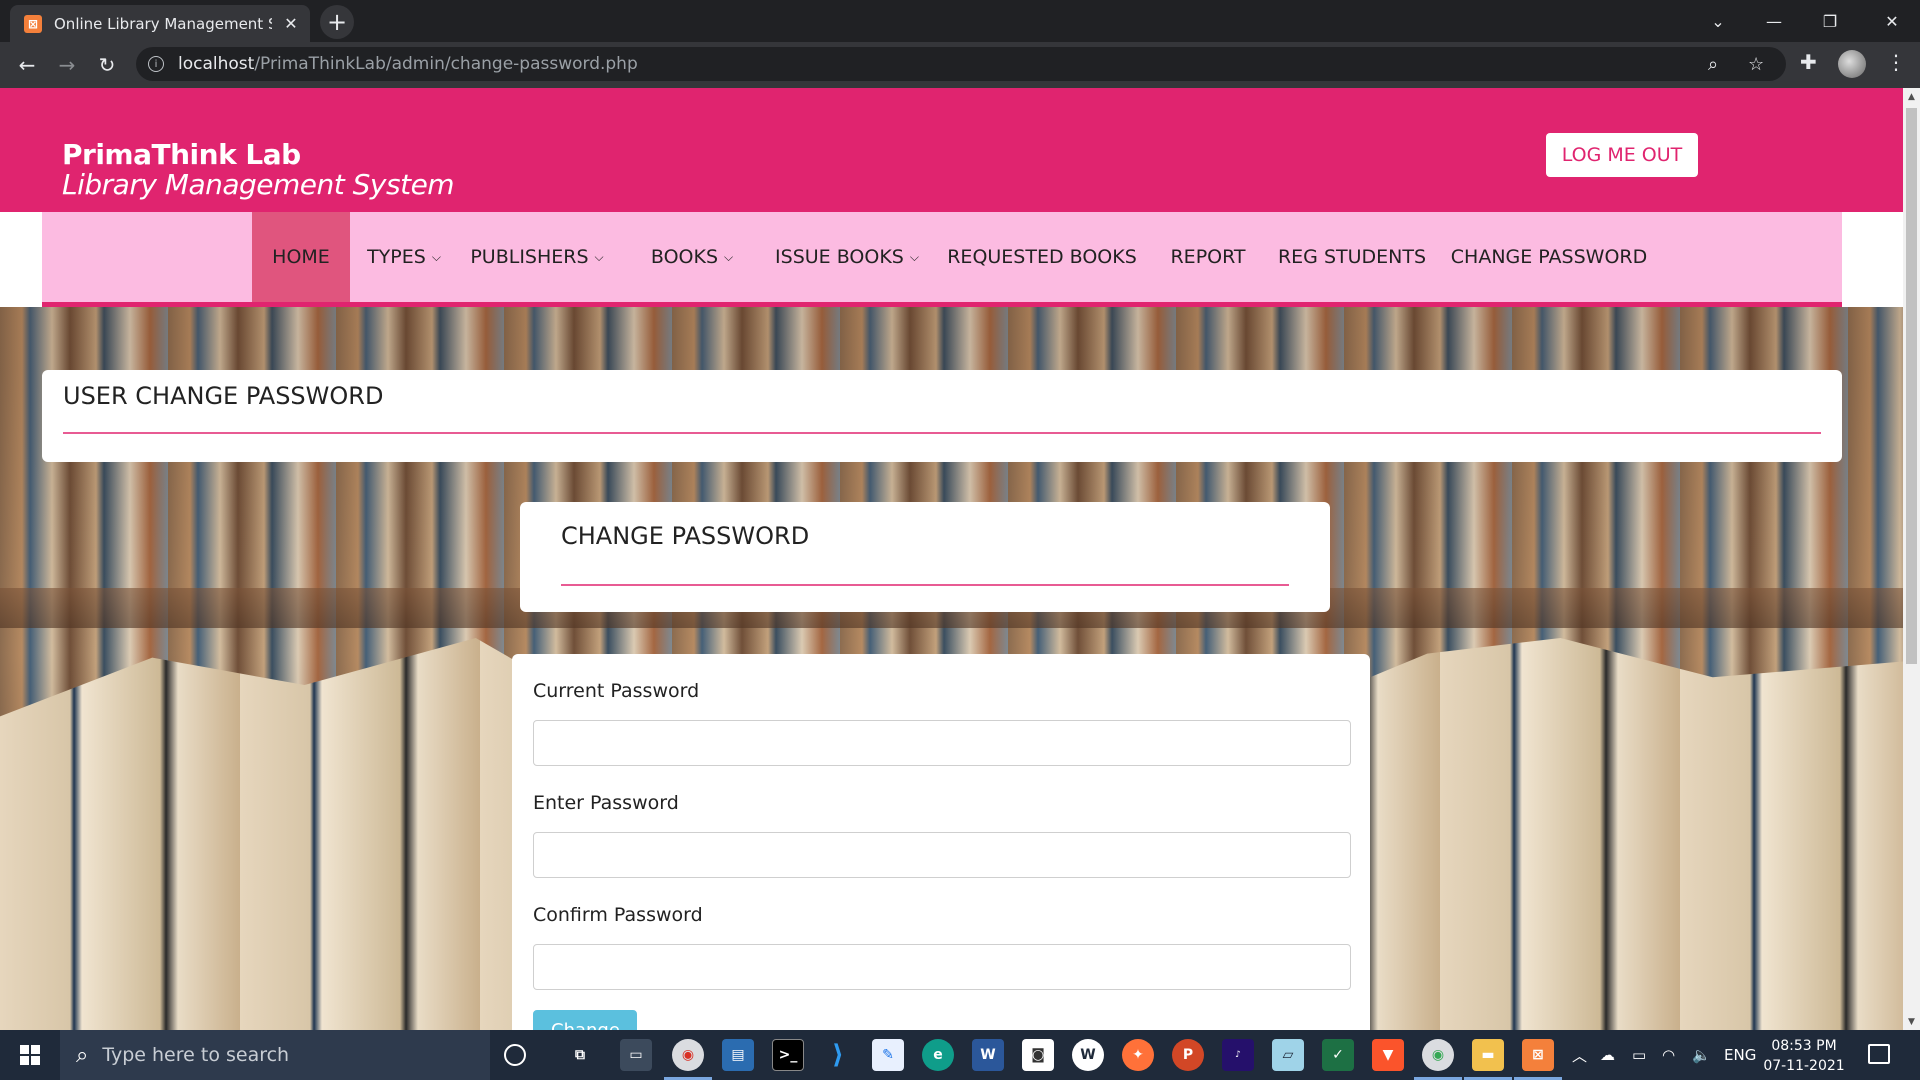 Image resolution: width=1920 pixels, height=1080 pixels. Describe the element at coordinates (942, 743) in the screenshot. I see `current-password-field` at that location.